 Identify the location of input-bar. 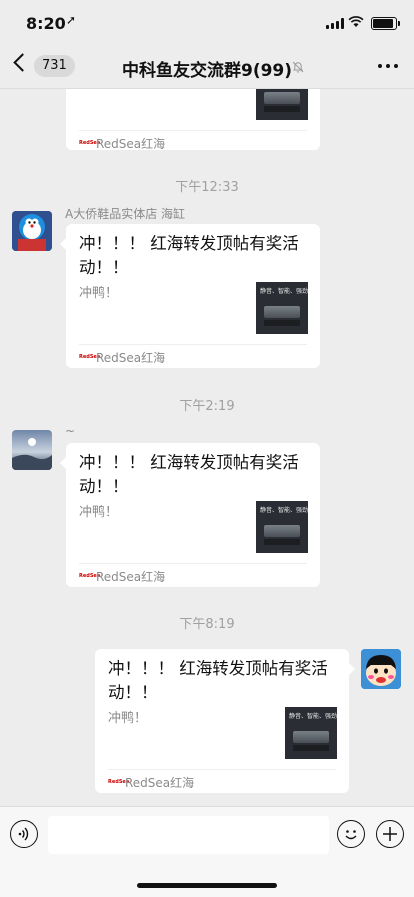
(207, 851).